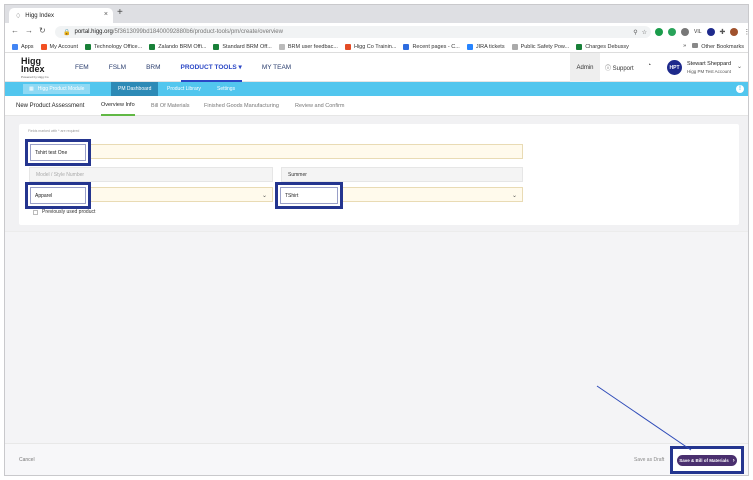 This screenshot has width=753, height=480. I want to click on higg-index-logo: Higg Index Powered by Higg Co, so click(35, 68).